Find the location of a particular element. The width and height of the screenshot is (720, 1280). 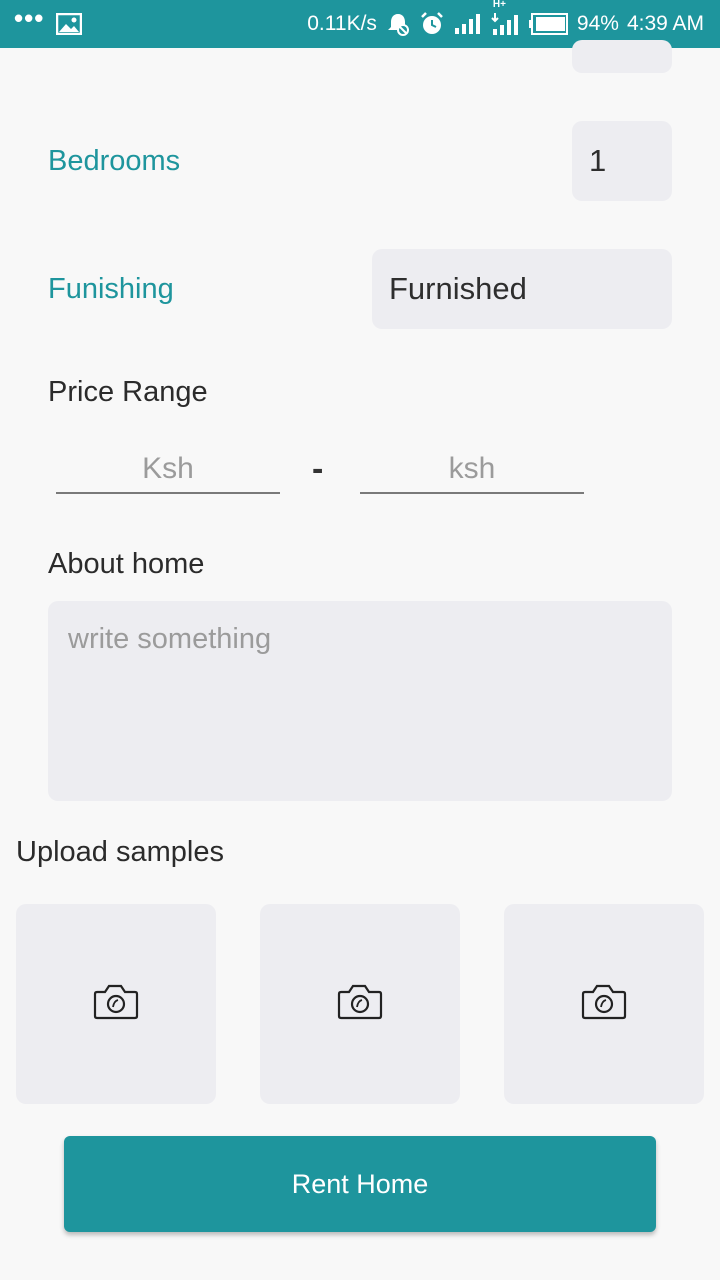

previous-field-box is located at coordinates (622, 56).